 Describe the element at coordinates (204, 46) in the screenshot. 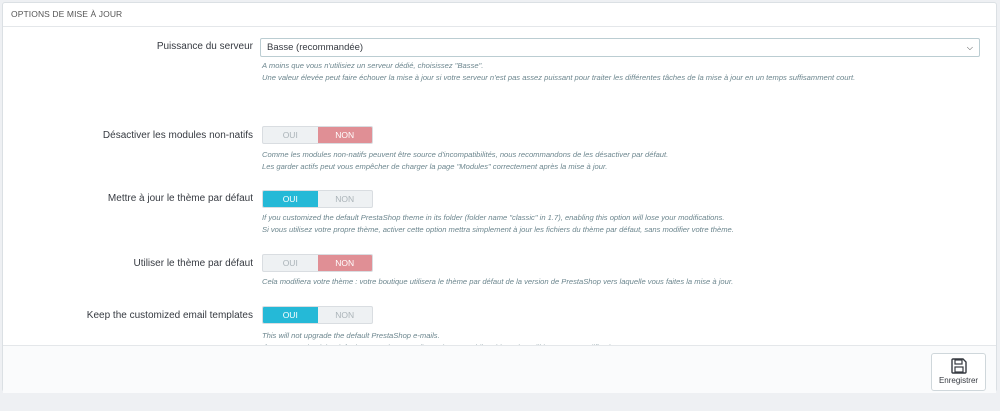

I see `server-power-label: Puissance du serveur` at that location.